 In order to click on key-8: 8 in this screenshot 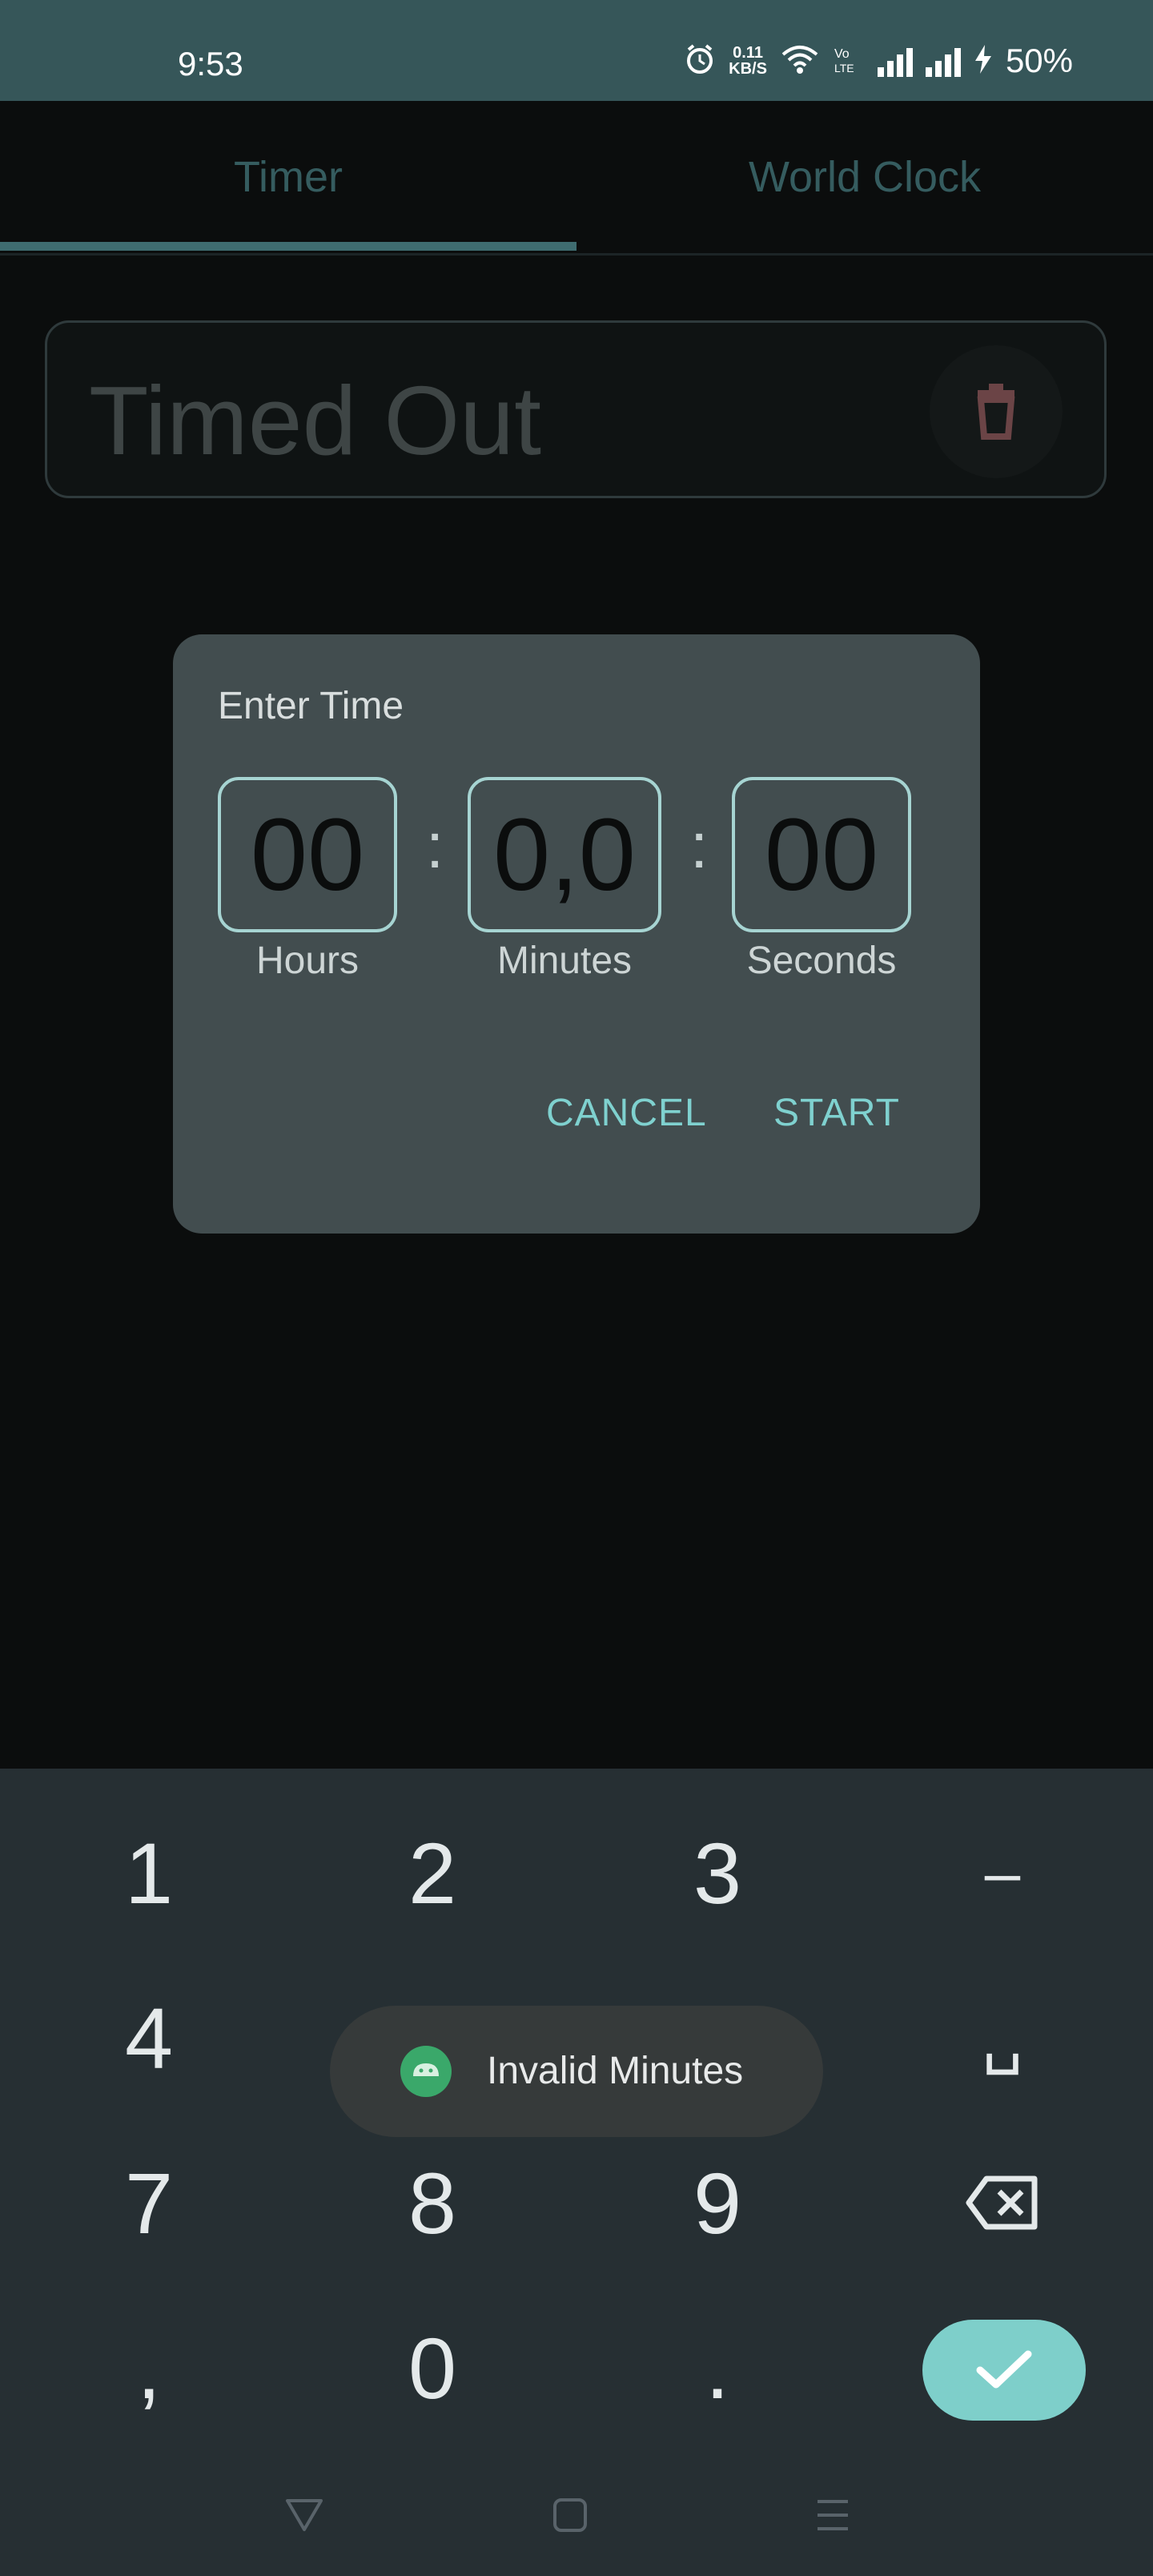, I will do `click(432, 2203)`.